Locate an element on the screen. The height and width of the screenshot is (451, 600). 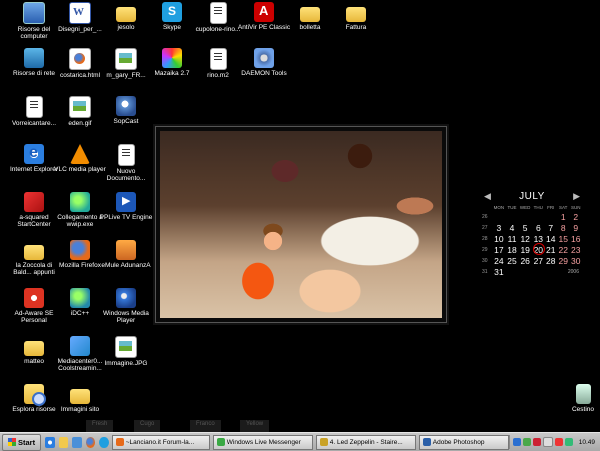
mazaika-icon is located at coordinates (172, 58).